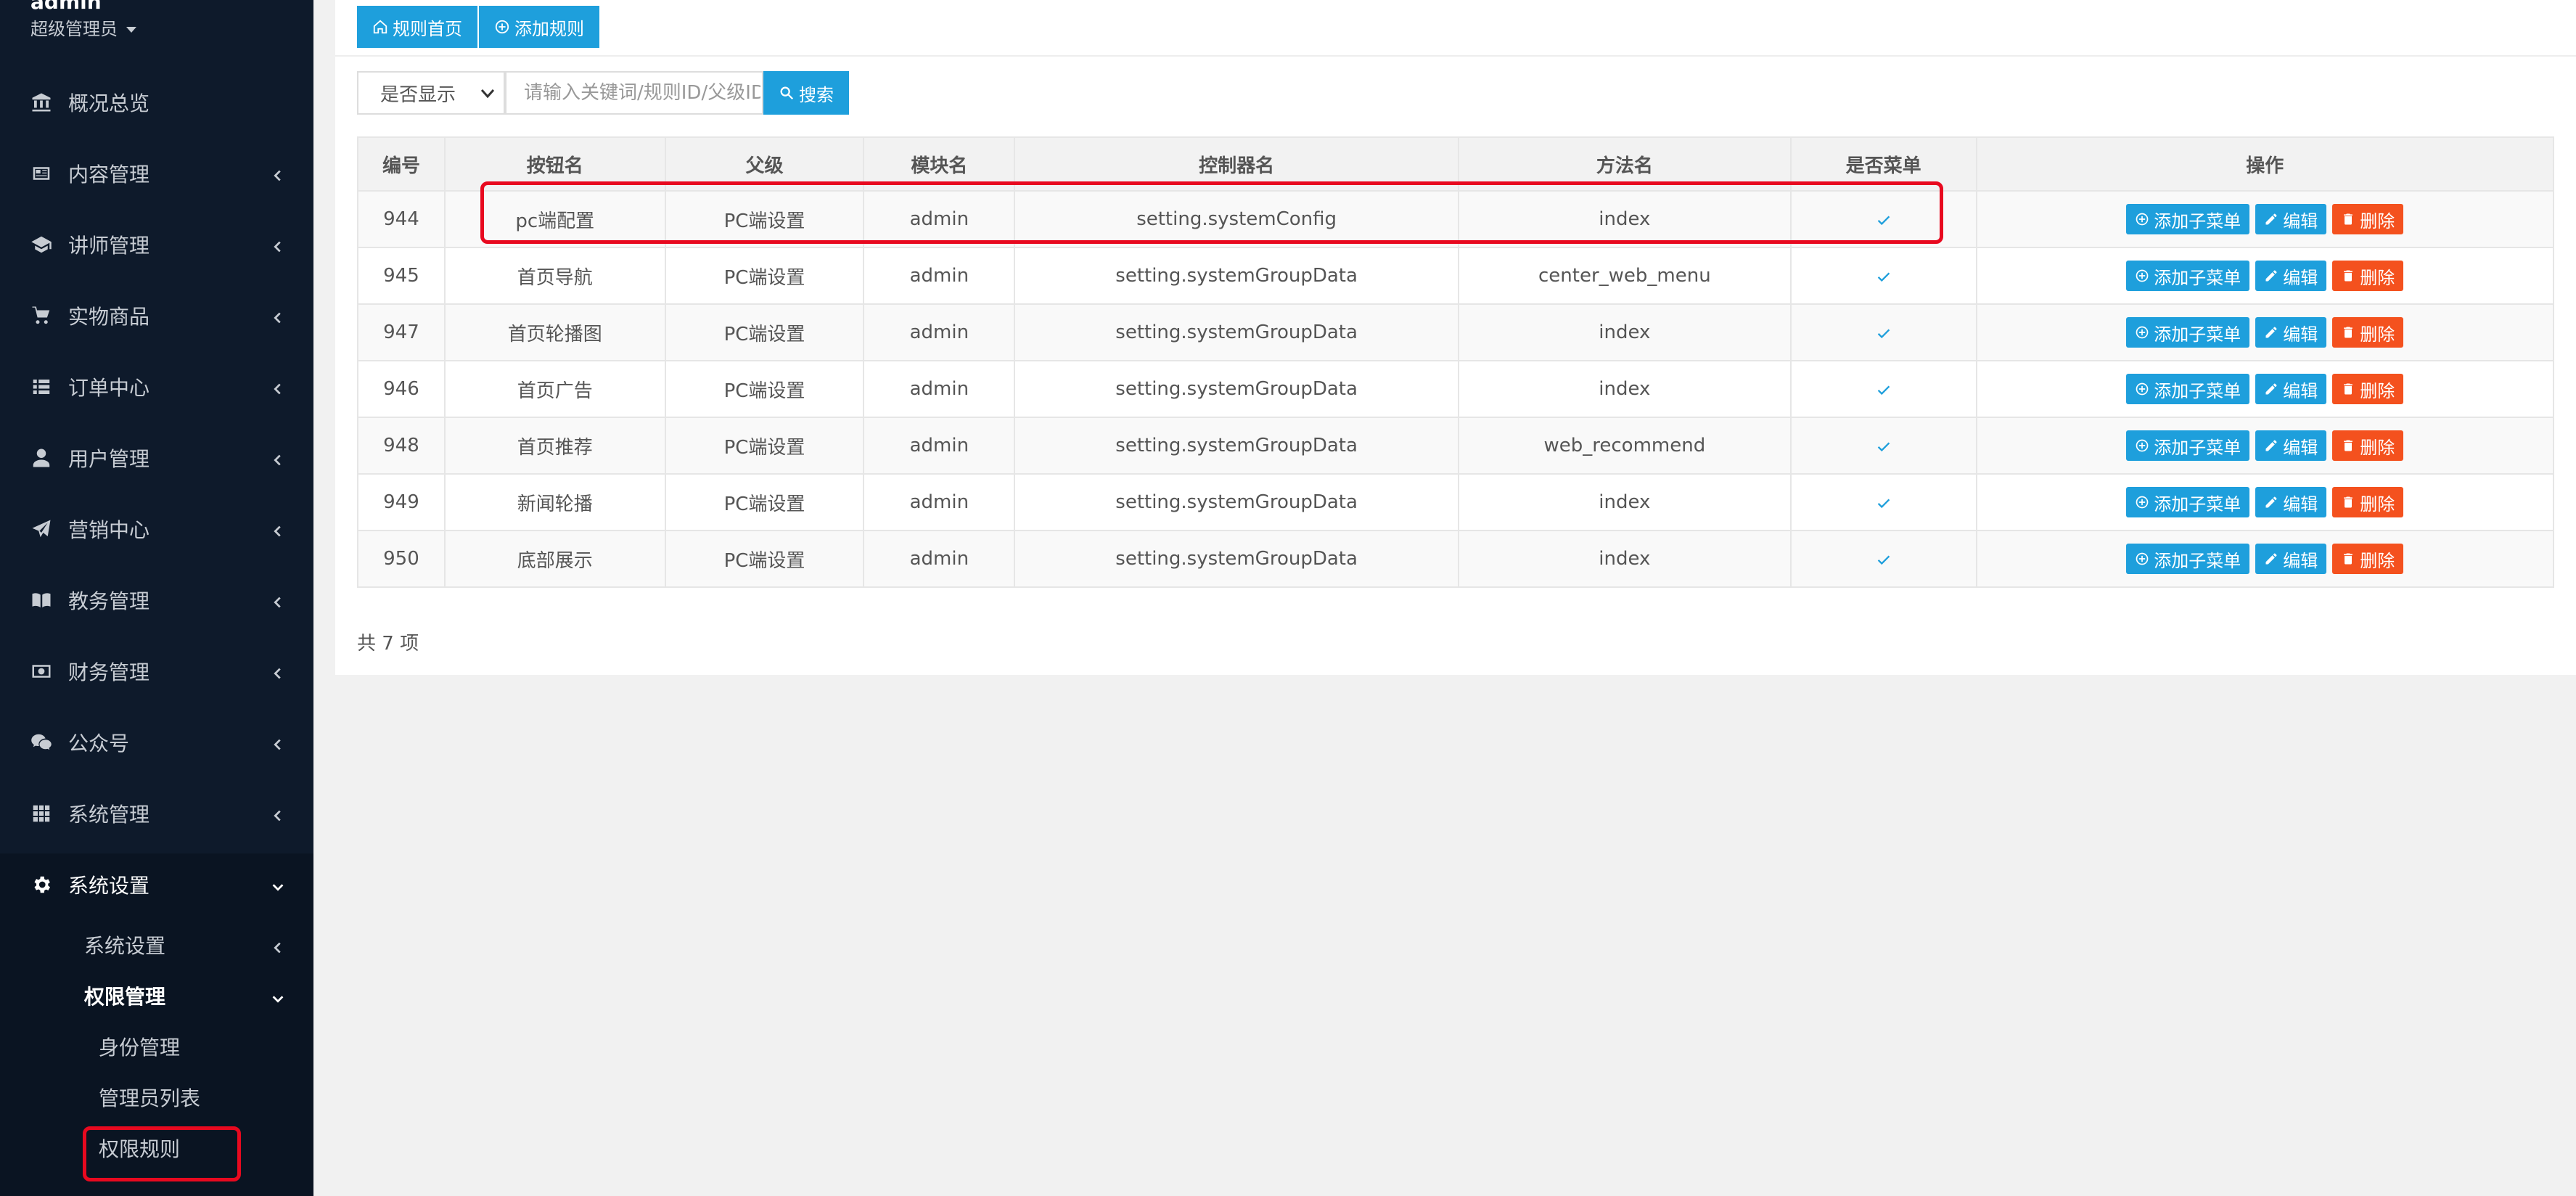  I want to click on header-id: 编号, so click(401, 164).